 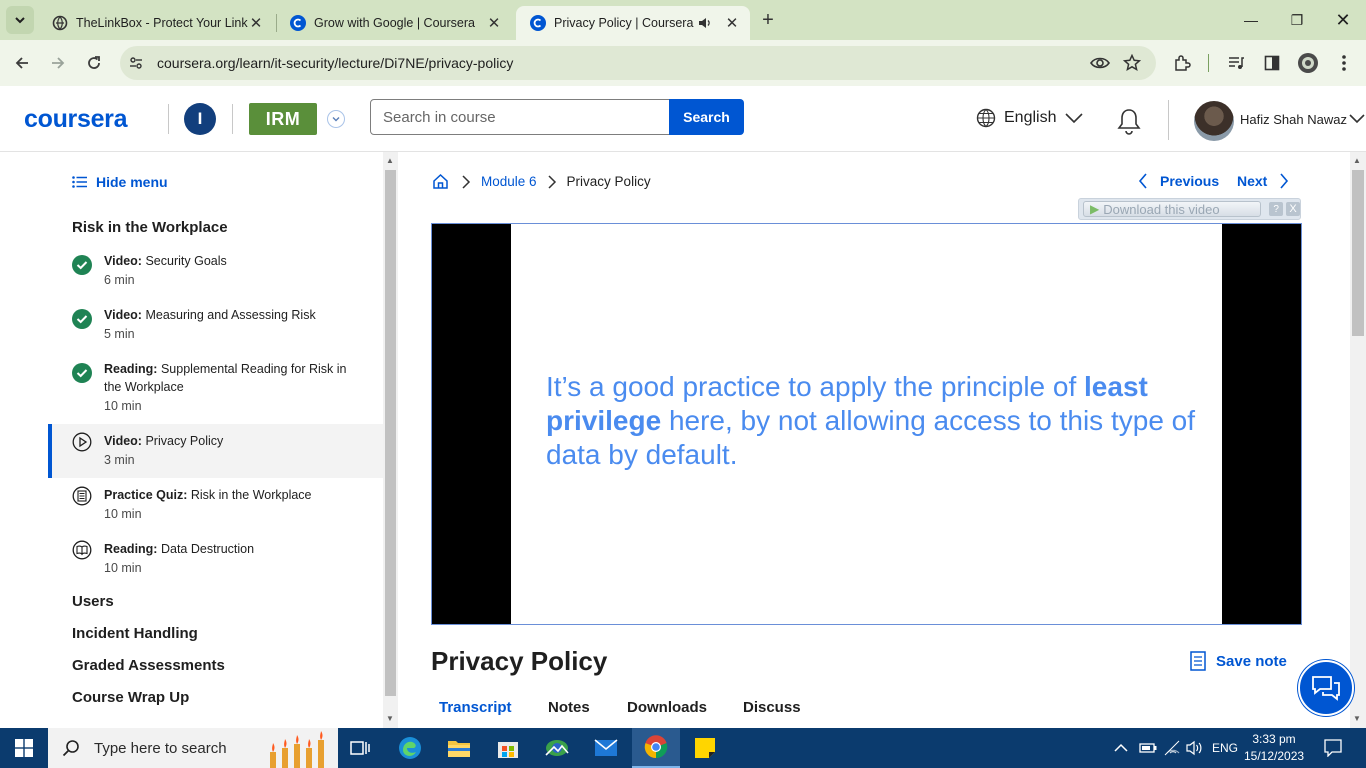 What do you see at coordinates (633, 23) in the screenshot?
I see `browser-tab-privacy-policy: Privacy Policy | Coursera ✕` at bounding box center [633, 23].